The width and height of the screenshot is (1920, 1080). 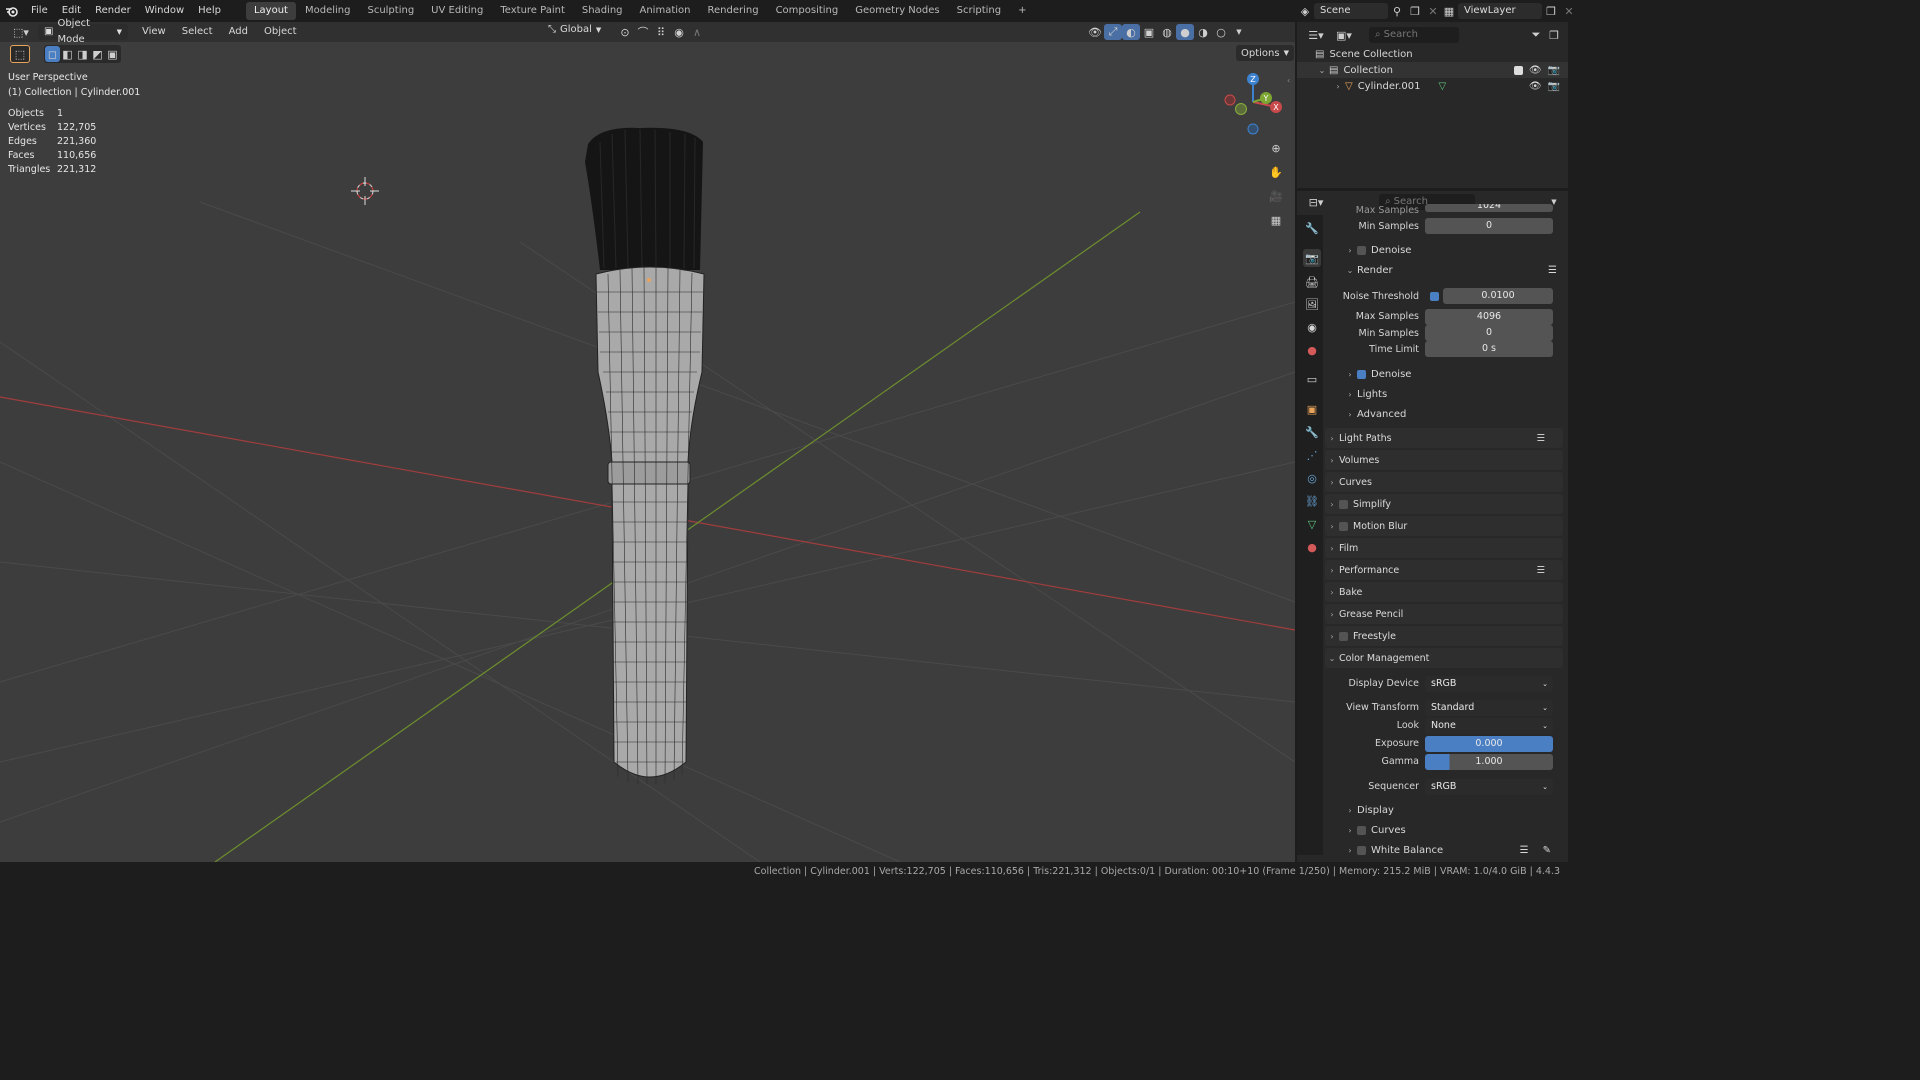 What do you see at coordinates (390, 11) in the screenshot?
I see `tab-sculpting: Sculpting` at bounding box center [390, 11].